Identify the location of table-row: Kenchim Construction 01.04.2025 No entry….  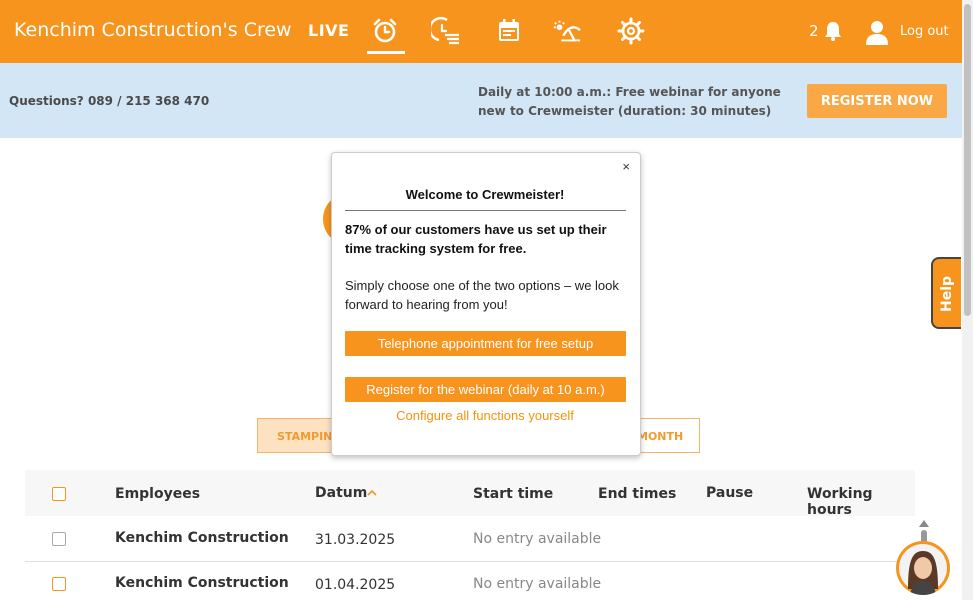
(470, 584).